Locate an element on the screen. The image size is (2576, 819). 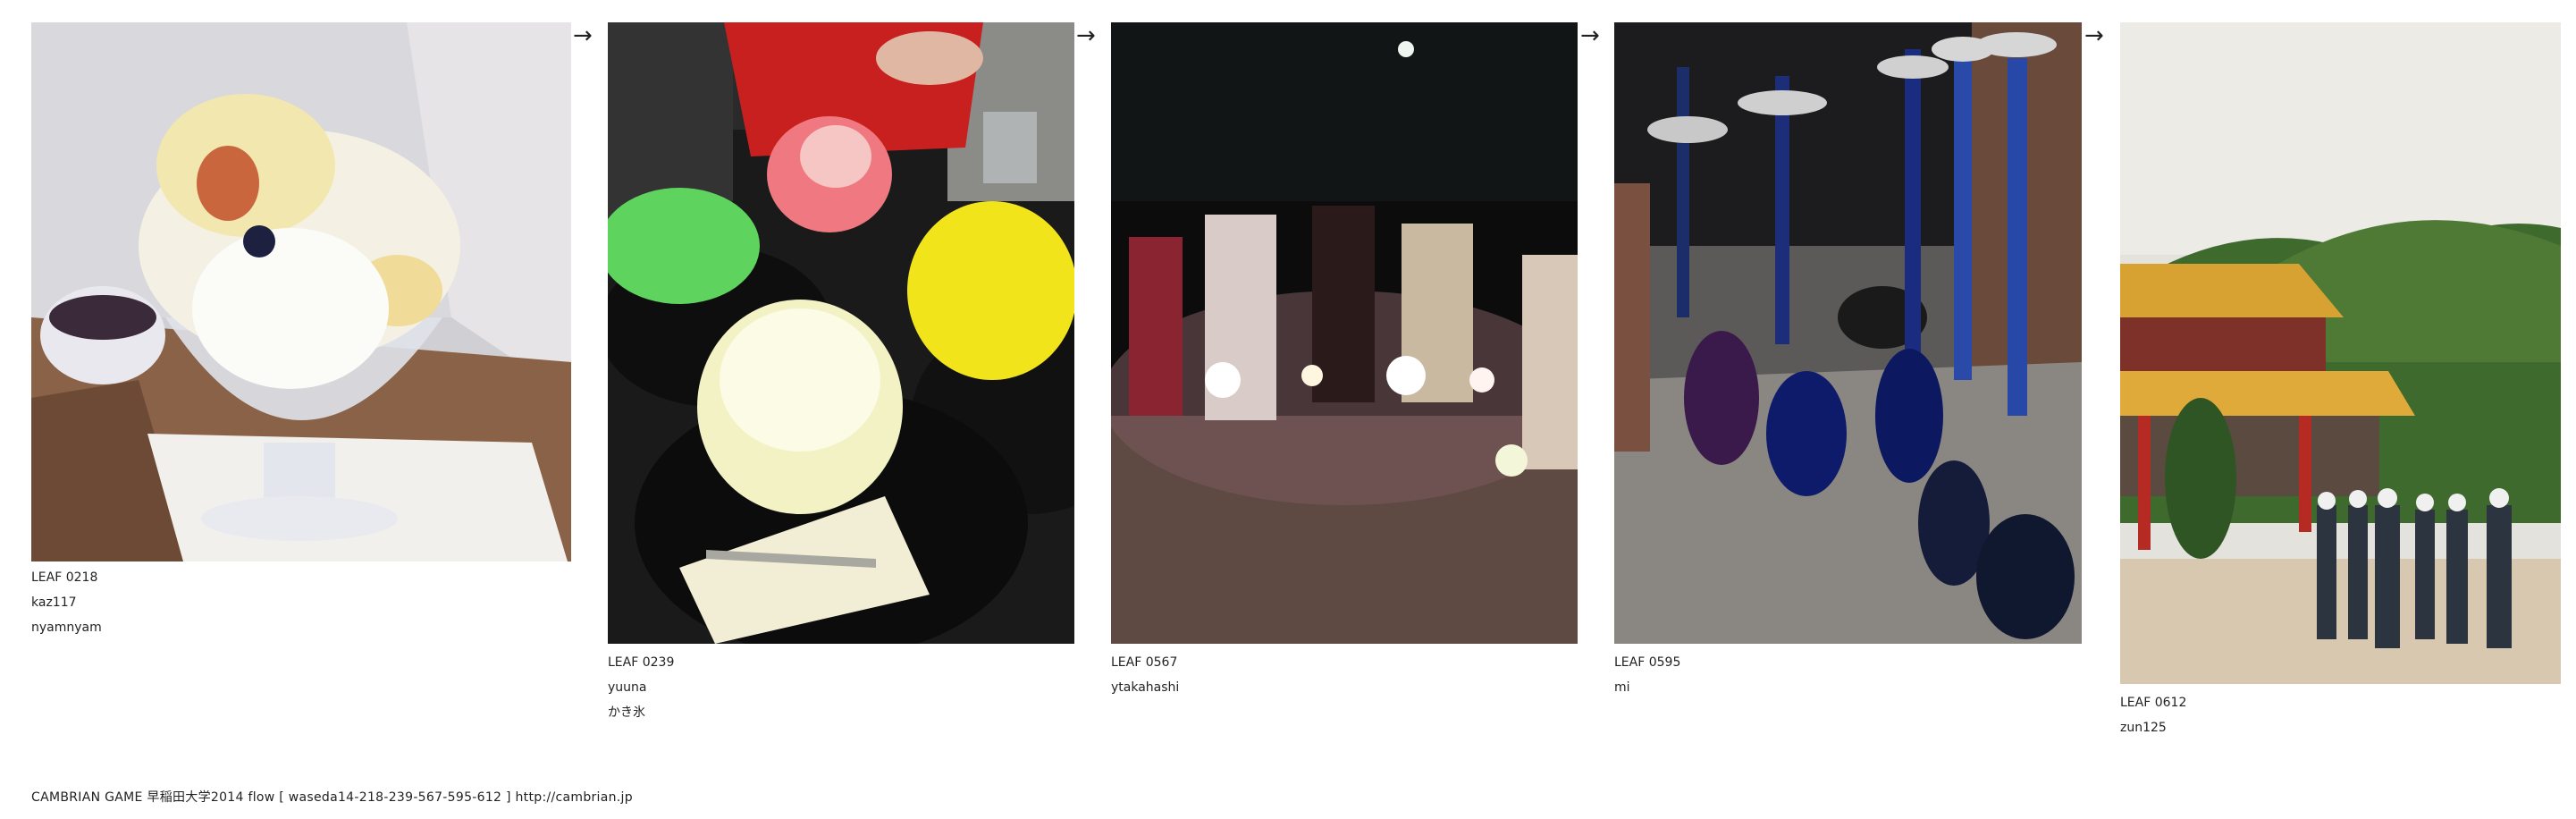
leaf-user: zun125 is located at coordinates (2153, 727).